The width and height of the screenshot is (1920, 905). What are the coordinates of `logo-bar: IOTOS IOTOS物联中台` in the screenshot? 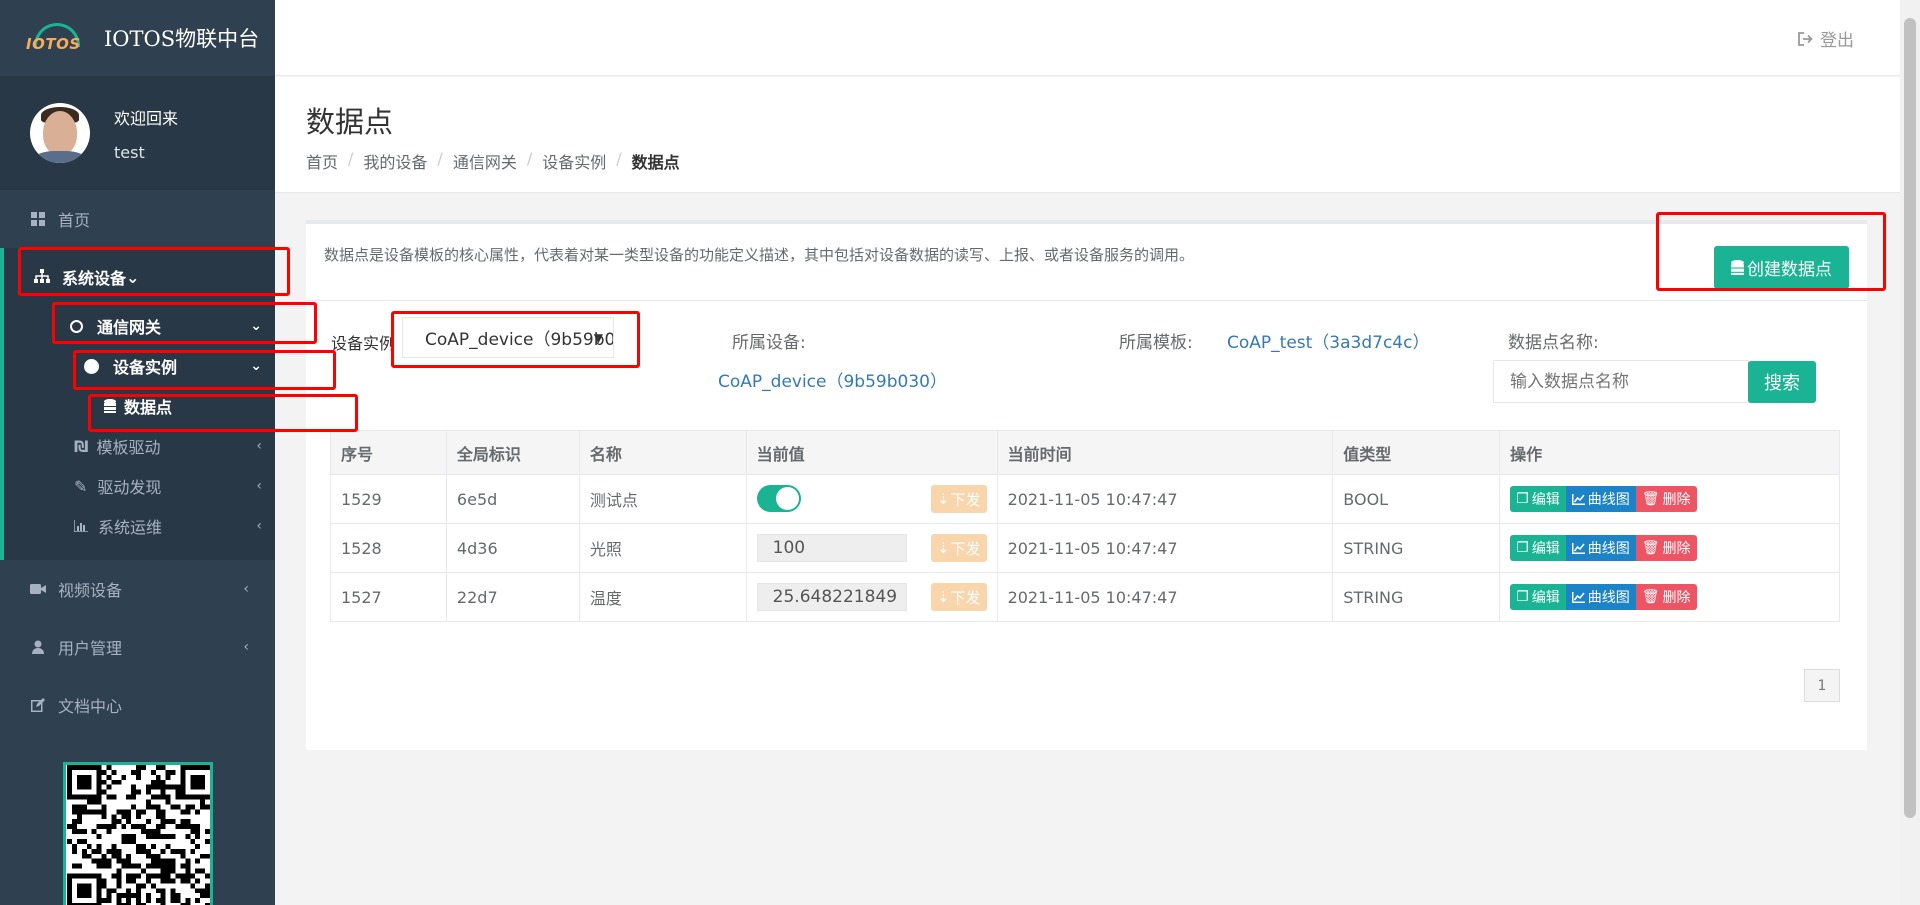 It's located at (137, 38).